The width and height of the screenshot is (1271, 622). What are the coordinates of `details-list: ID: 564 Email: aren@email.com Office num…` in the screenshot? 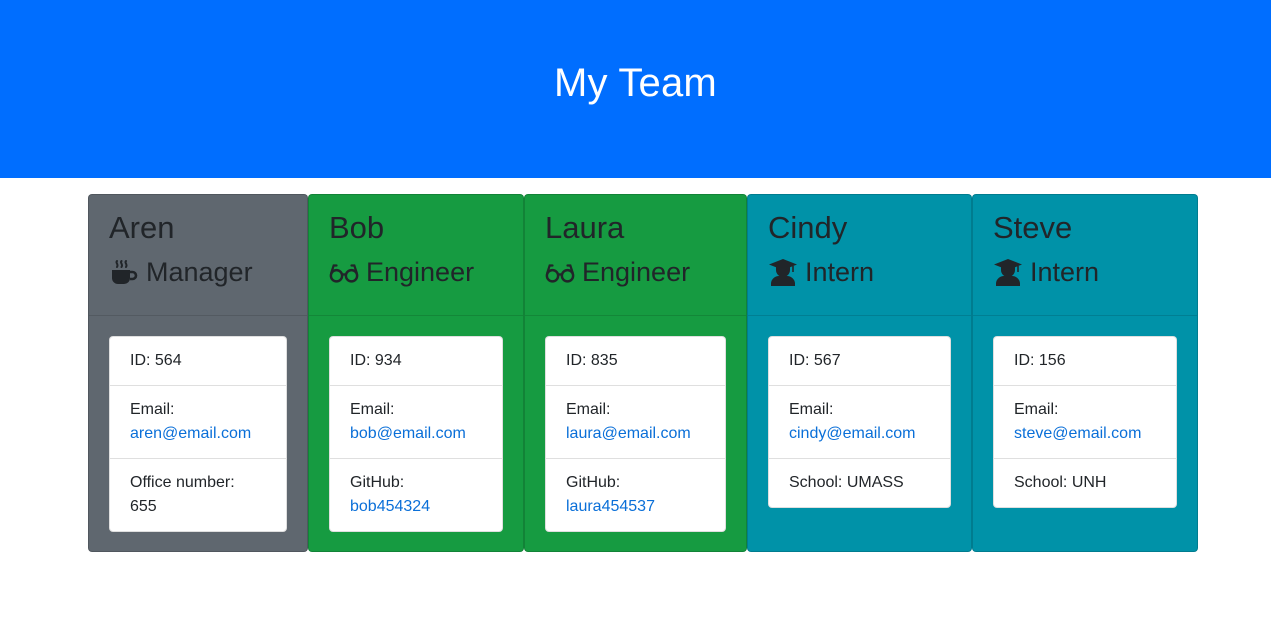 It's located at (198, 434).